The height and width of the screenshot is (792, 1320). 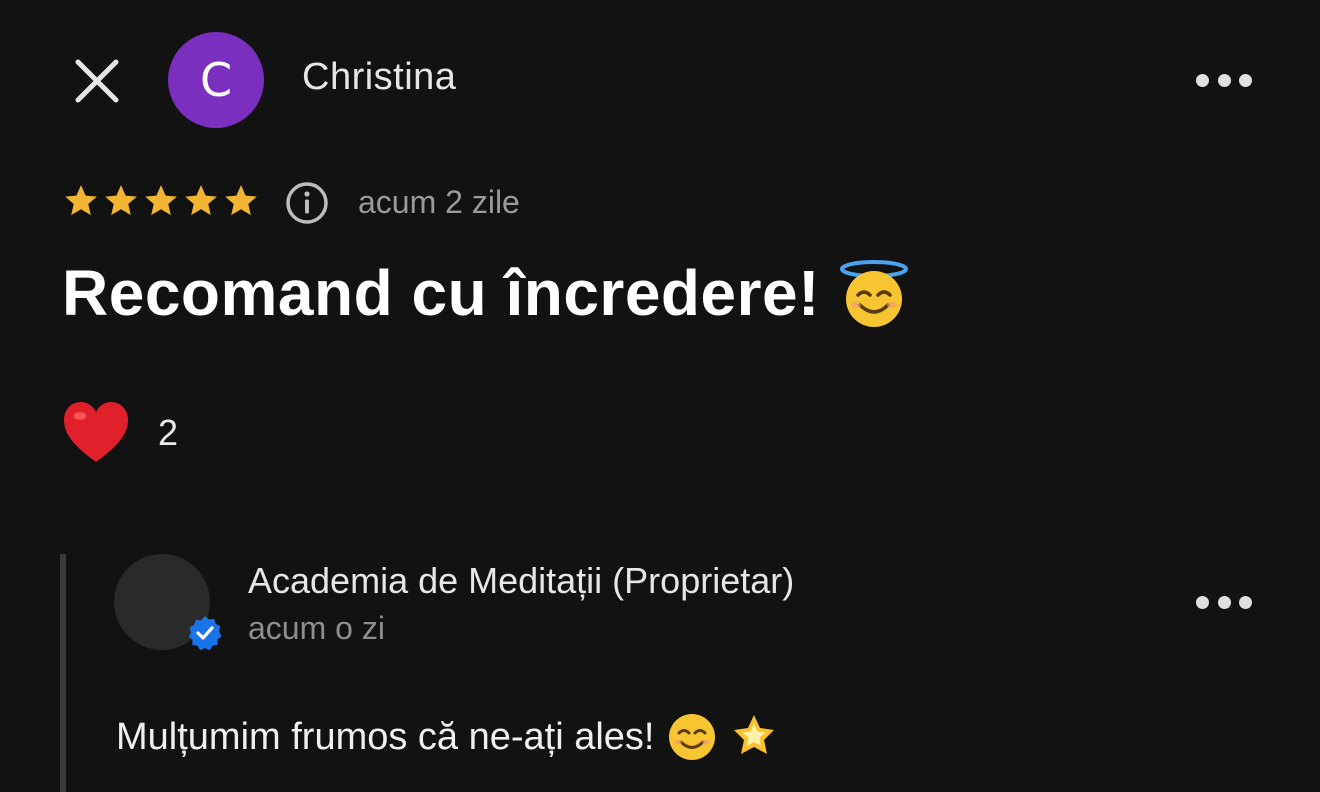 What do you see at coordinates (316, 628) in the screenshot?
I see `reply-timestamp: acum o zi` at bounding box center [316, 628].